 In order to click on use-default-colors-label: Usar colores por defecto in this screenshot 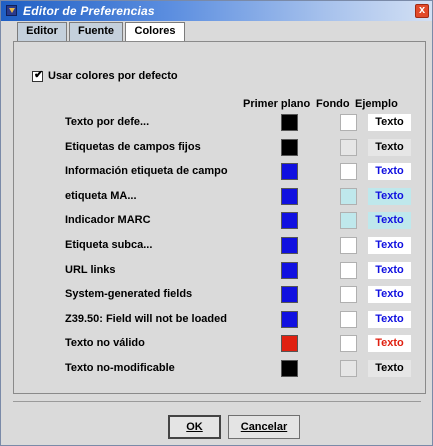, I will do `click(113, 76)`.